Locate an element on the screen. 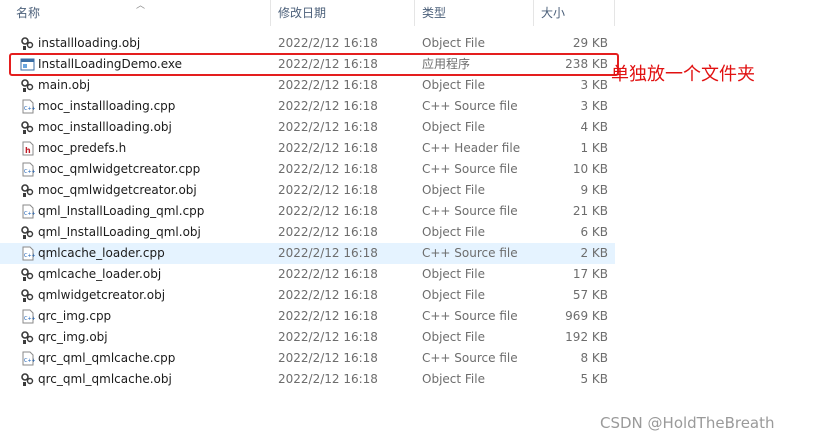 This screenshot has height=441, width=815. file-size: 192 KB is located at coordinates (586, 337).